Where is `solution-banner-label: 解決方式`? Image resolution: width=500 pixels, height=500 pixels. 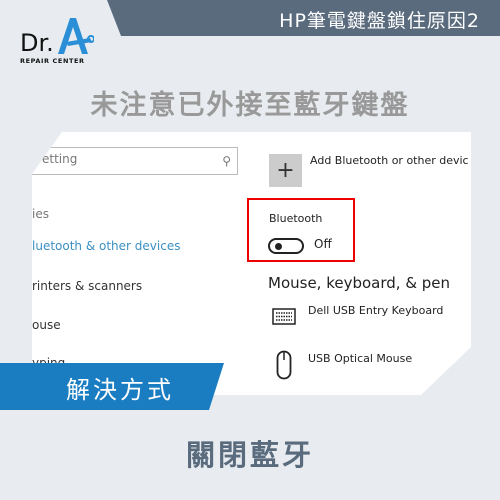 solution-banner-label: 解決方式 is located at coordinates (120, 390).